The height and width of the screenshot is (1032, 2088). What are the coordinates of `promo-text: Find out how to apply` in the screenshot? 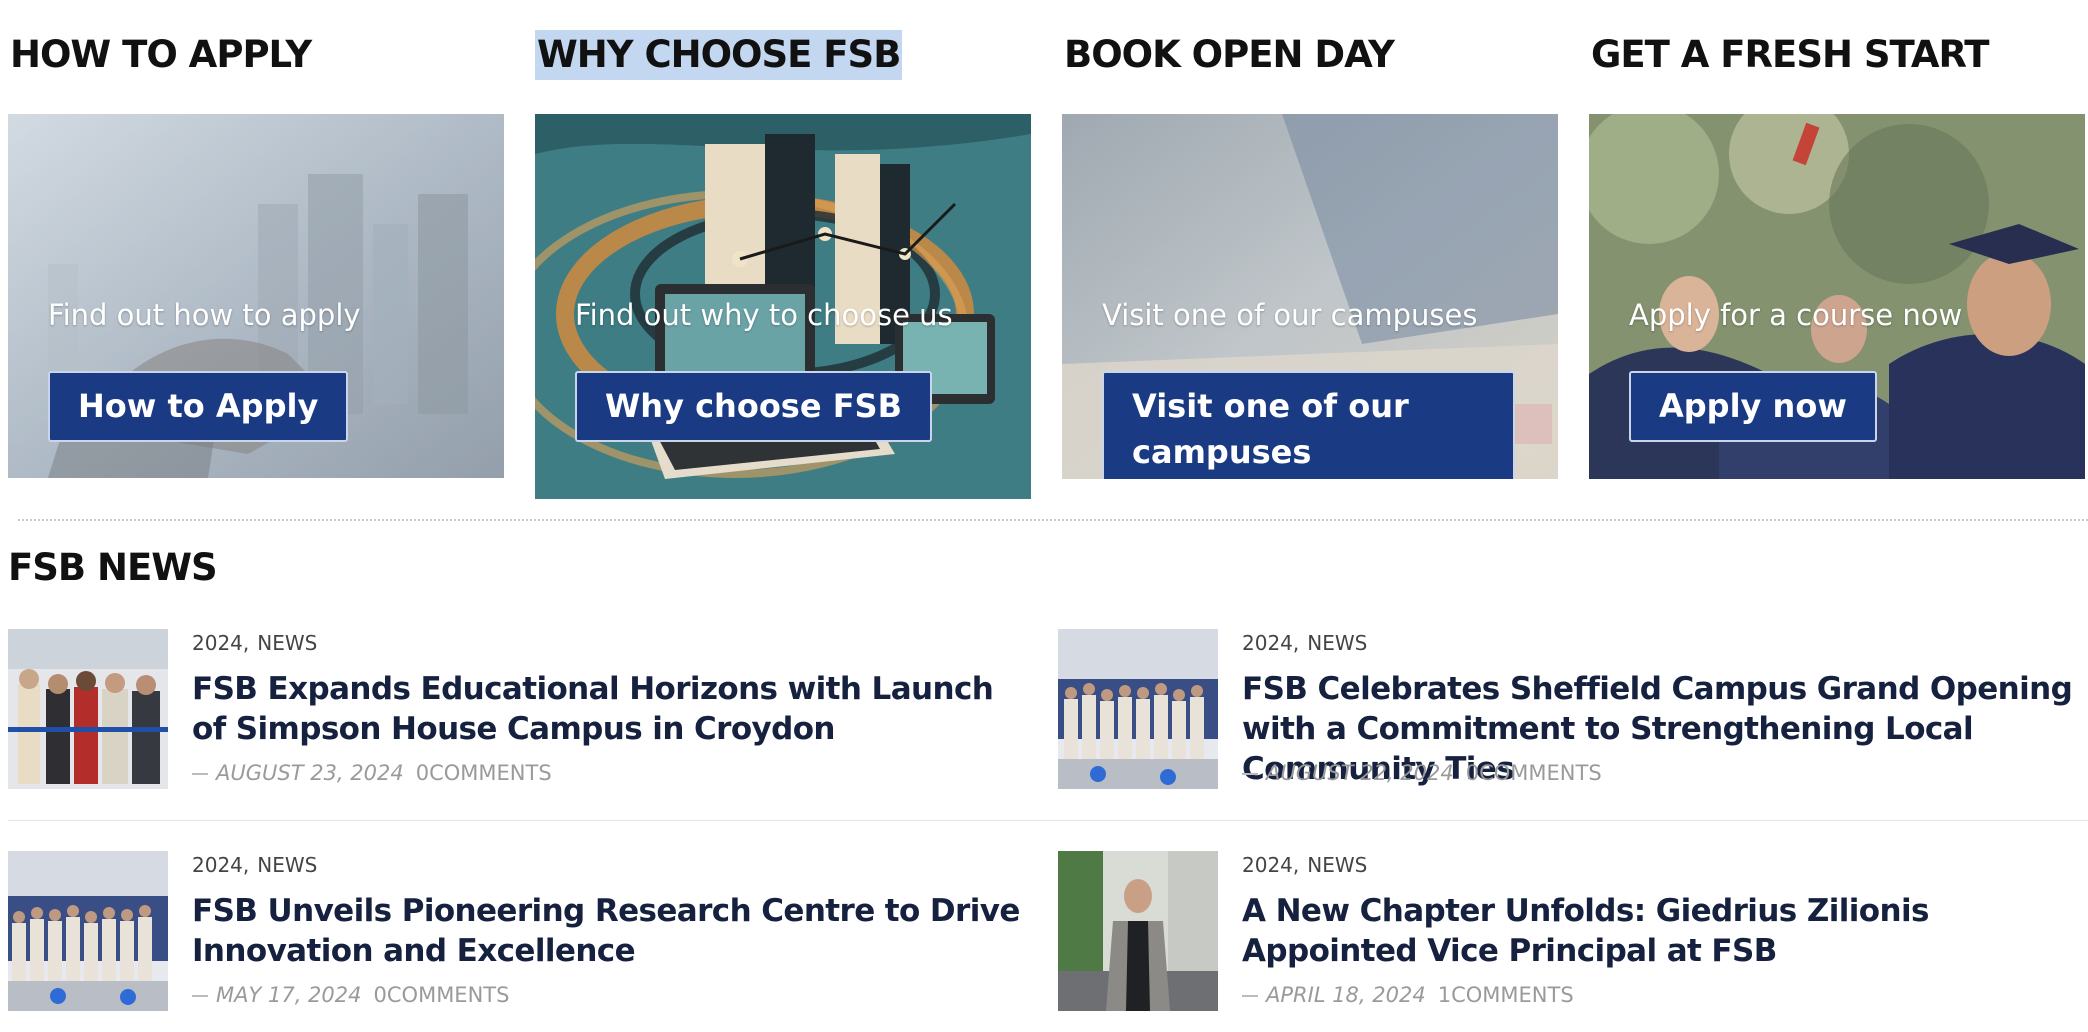 It's located at (204, 315).